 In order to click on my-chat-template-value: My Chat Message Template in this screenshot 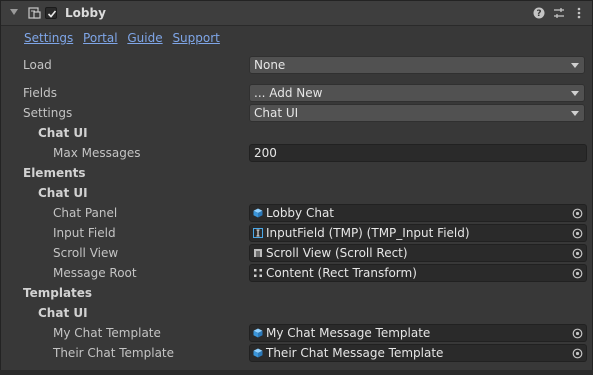, I will do `click(348, 333)`.